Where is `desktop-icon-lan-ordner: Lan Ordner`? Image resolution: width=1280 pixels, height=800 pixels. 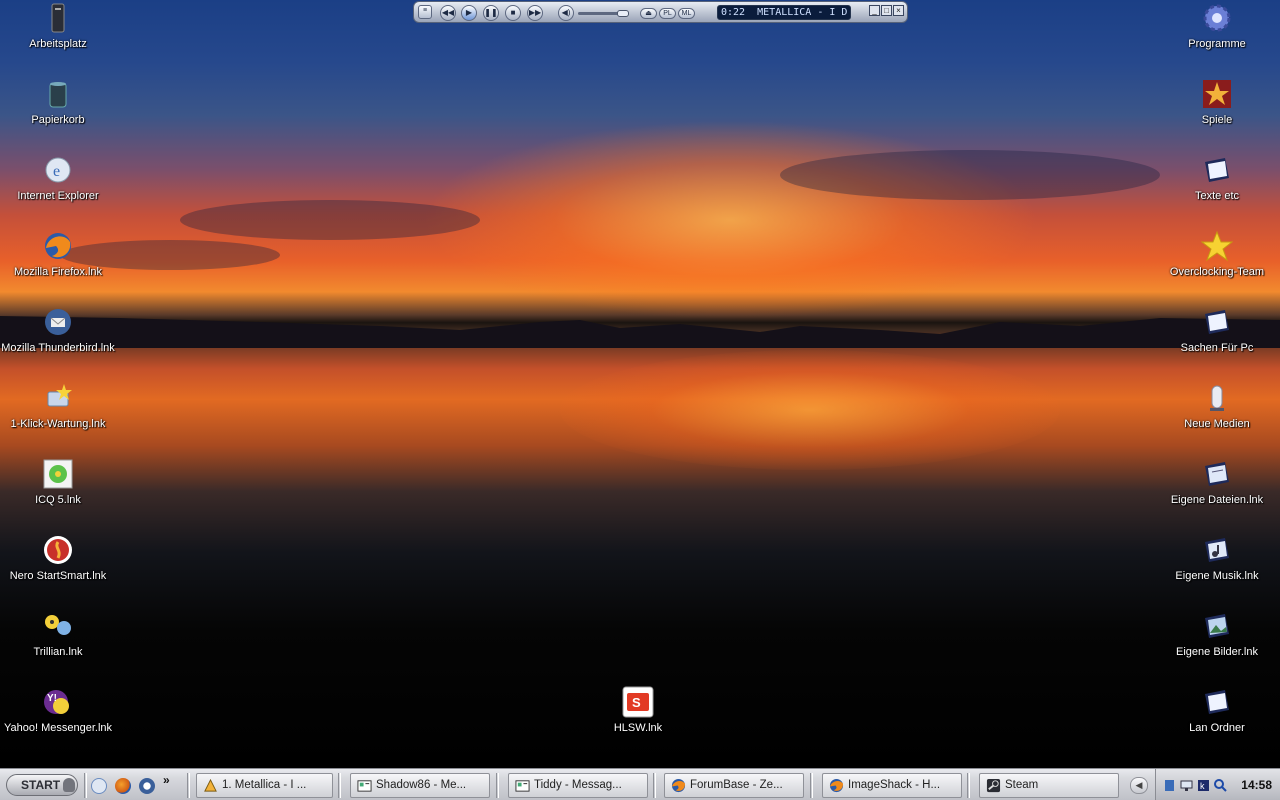
desktop-icon-lan-ordner: Lan Ordner is located at coordinates (1217, 710).